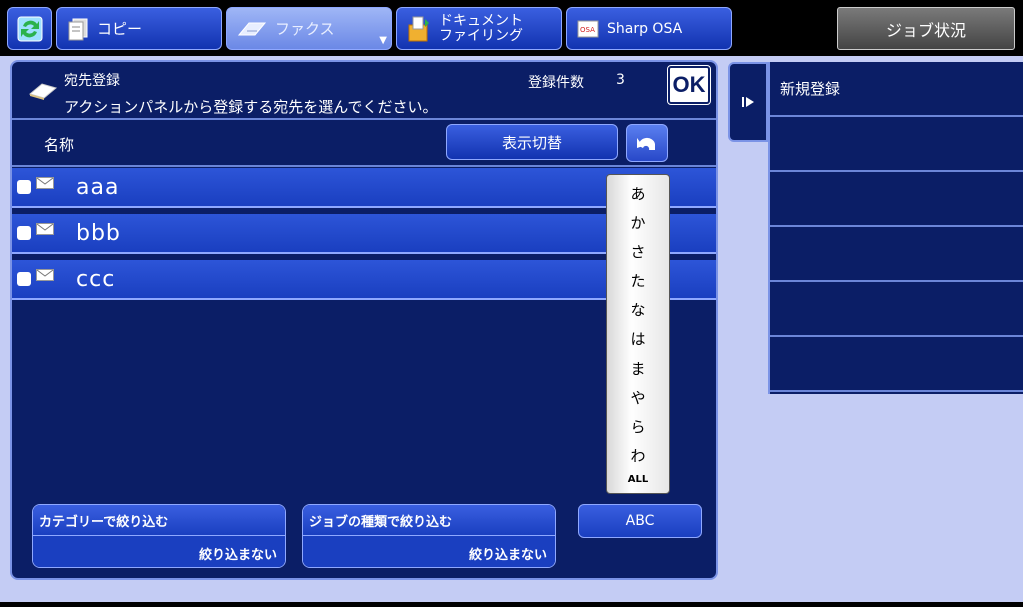 This screenshot has height=607, width=1023. I want to click on kana-index-wa: わ, so click(637, 455).